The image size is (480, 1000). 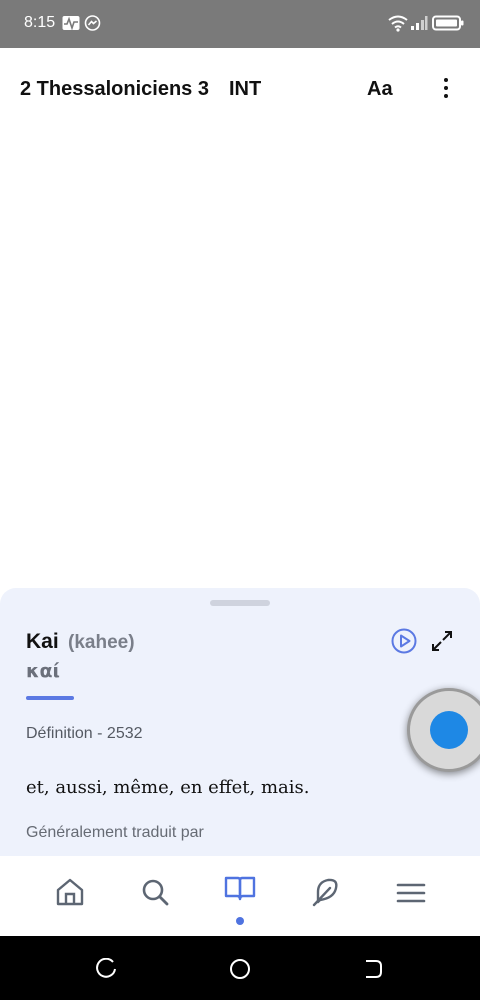 I want to click on tab-indicator, so click(x=50, y=698).